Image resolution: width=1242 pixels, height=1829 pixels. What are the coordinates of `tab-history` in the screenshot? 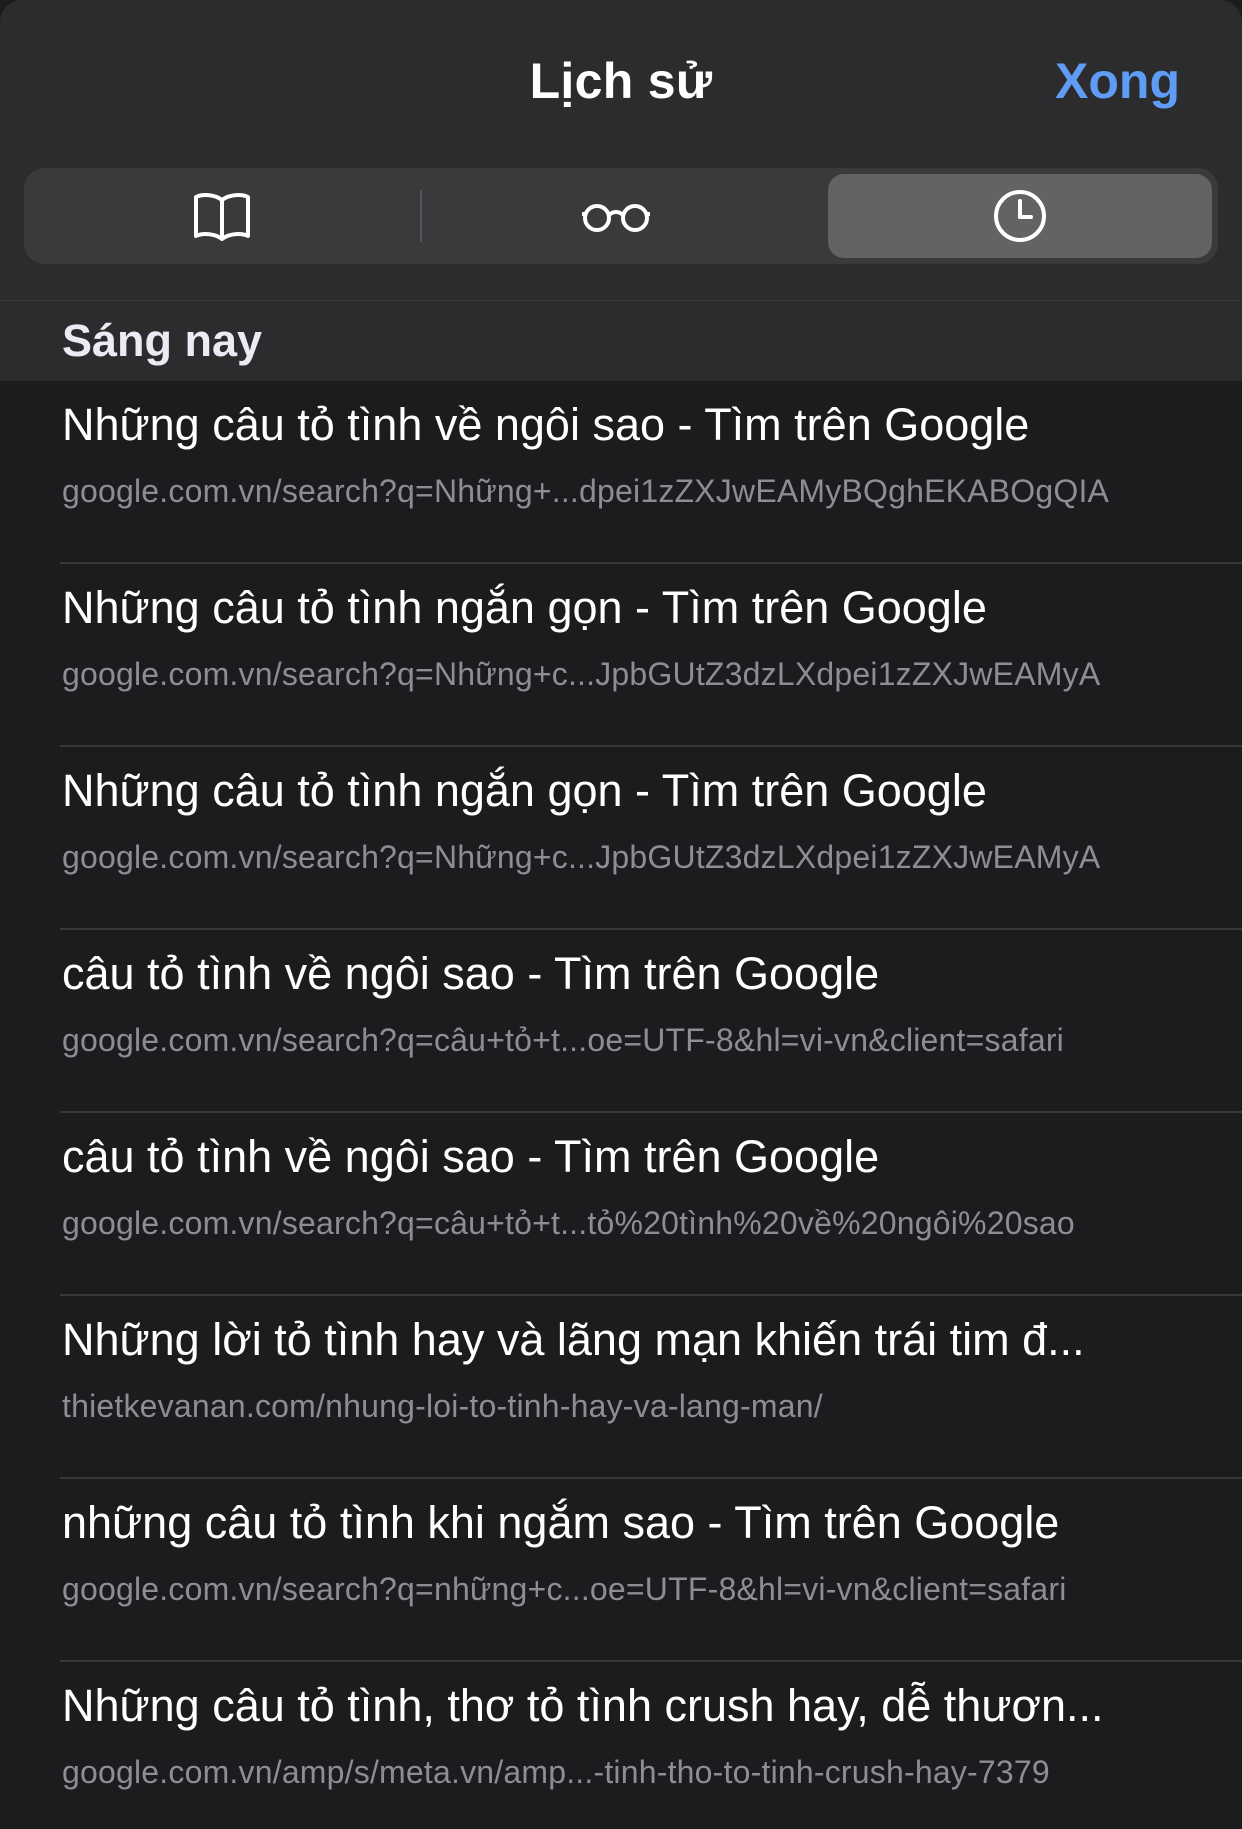 It's located at (1020, 216).